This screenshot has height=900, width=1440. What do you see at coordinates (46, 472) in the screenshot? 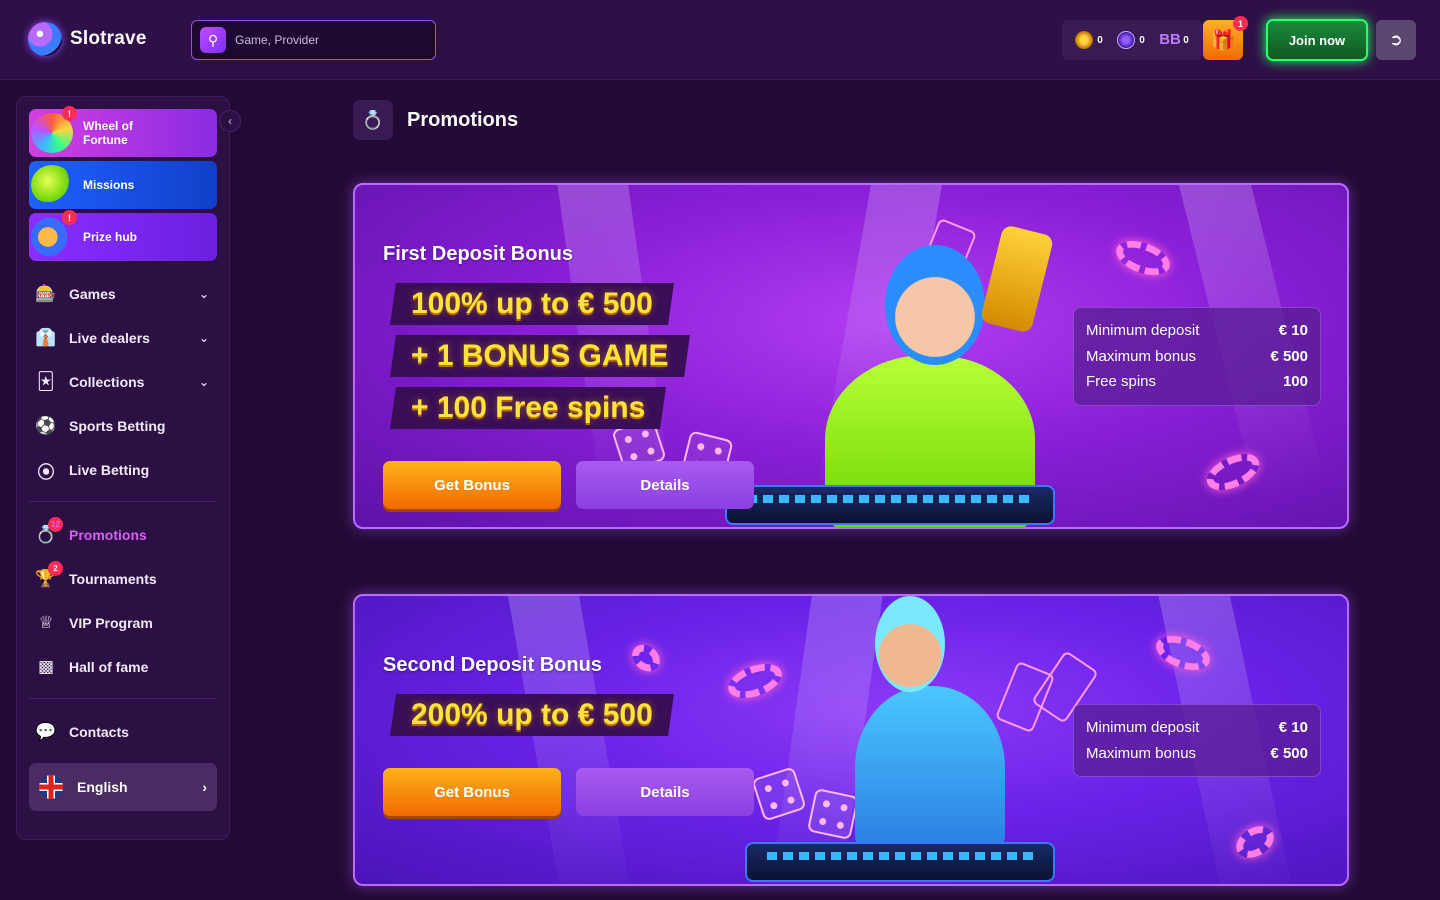
I see `broadcast-icon: ⦿` at bounding box center [46, 472].